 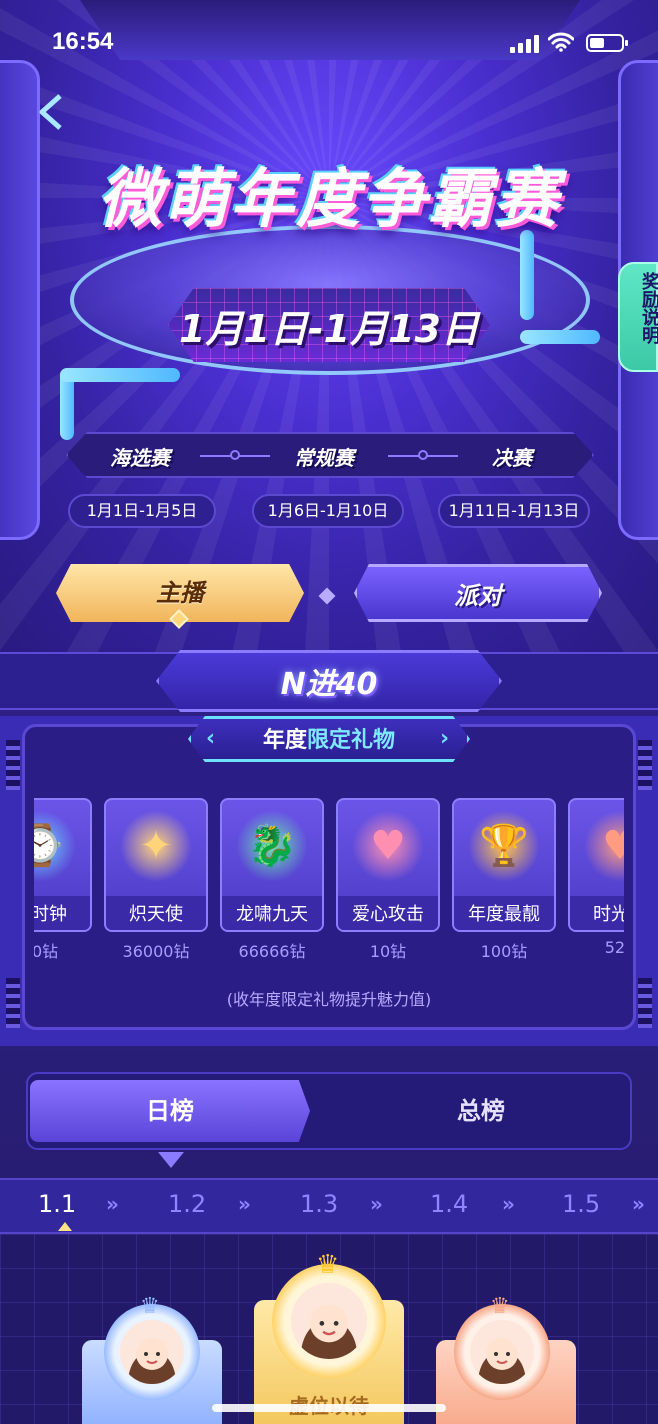 What do you see at coordinates (504, 951) in the screenshot?
I see `gift-price: 100钻` at bounding box center [504, 951].